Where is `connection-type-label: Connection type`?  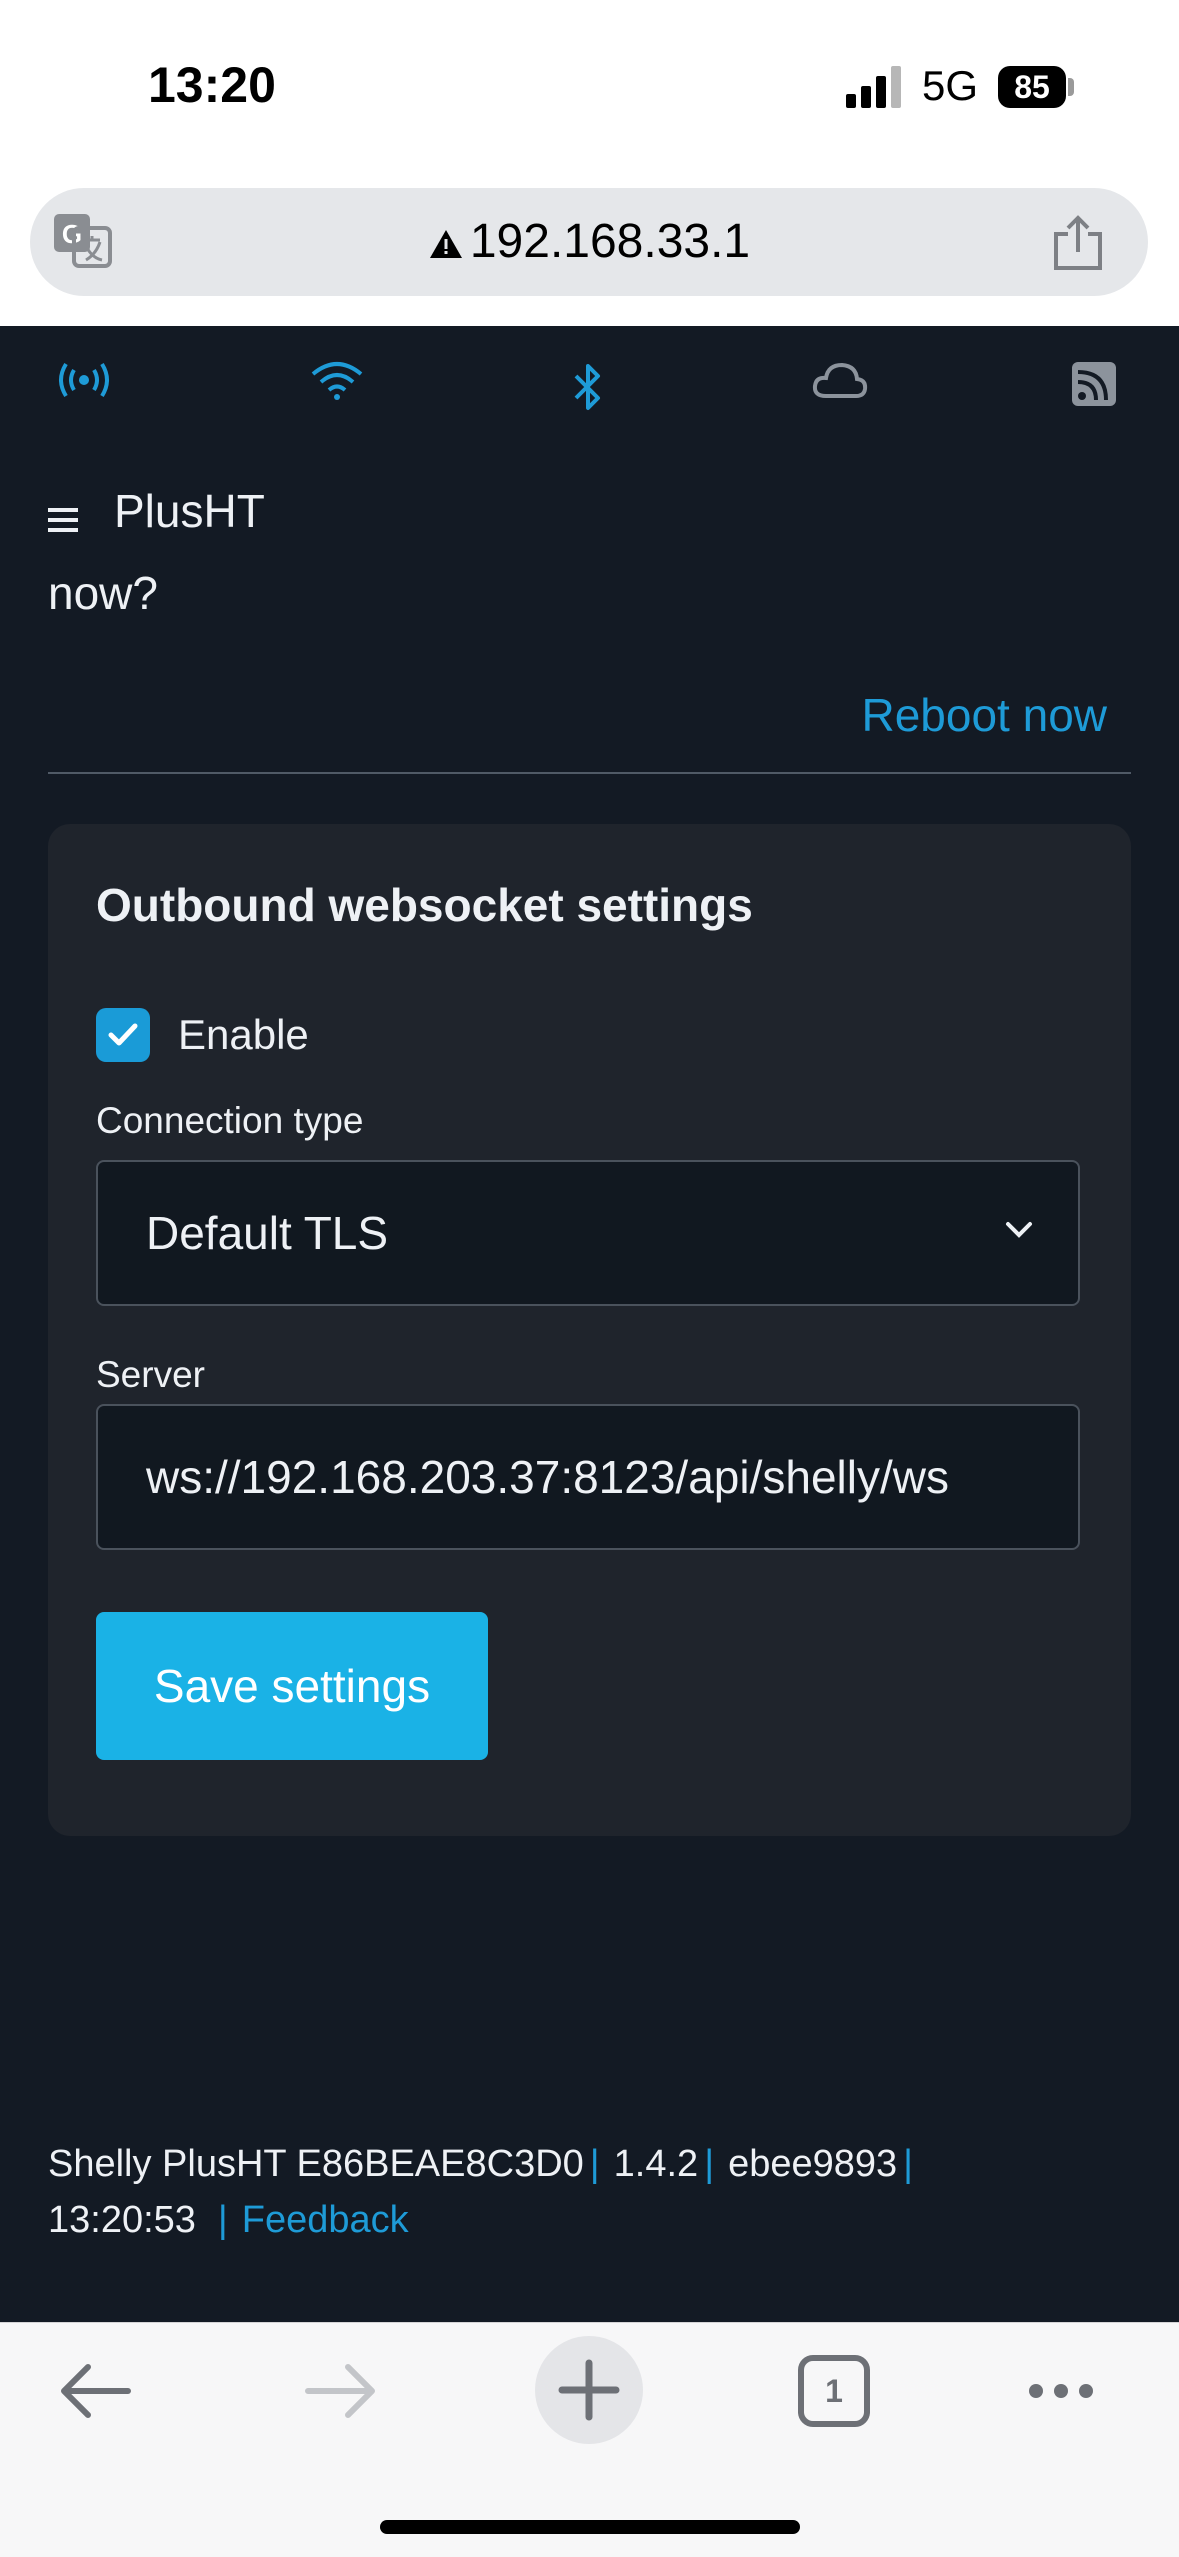
connection-type-label: Connection type is located at coordinates (230, 1120).